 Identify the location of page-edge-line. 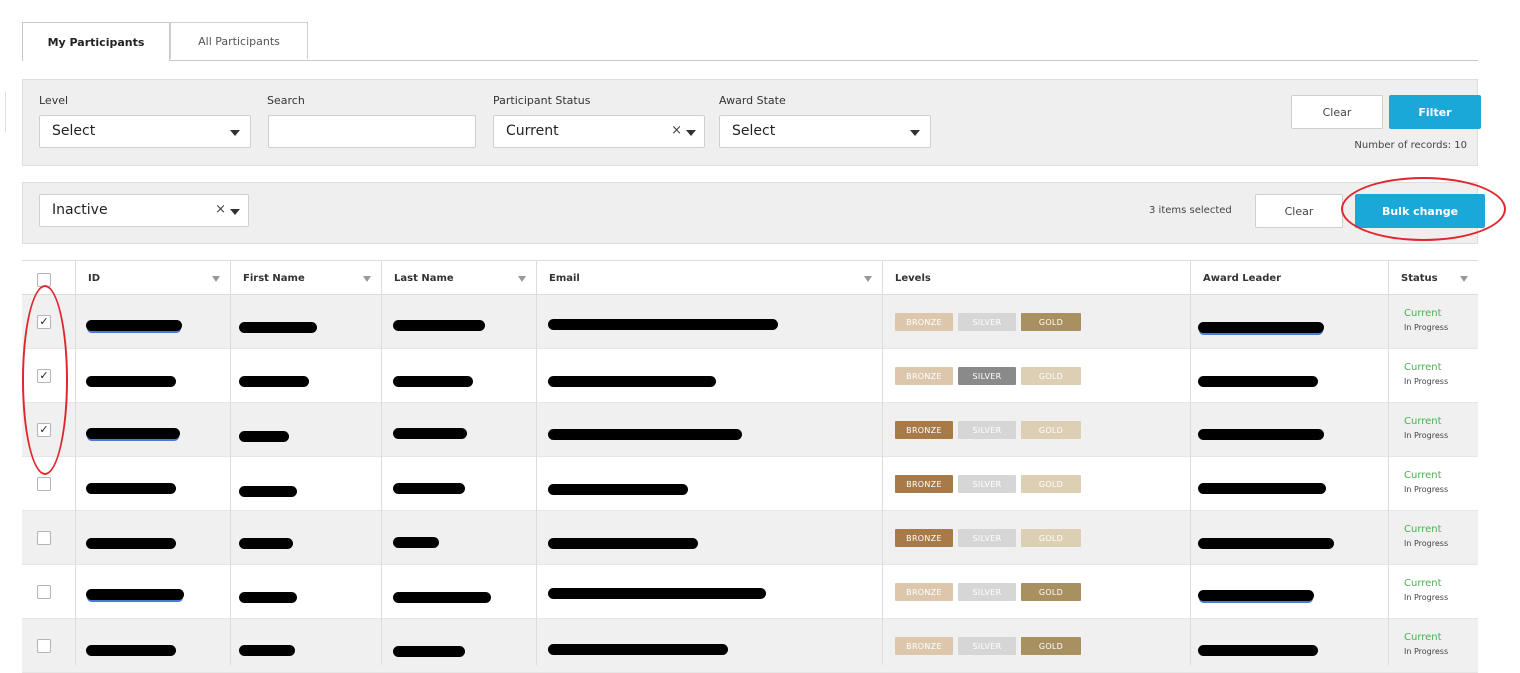
(5, 112).